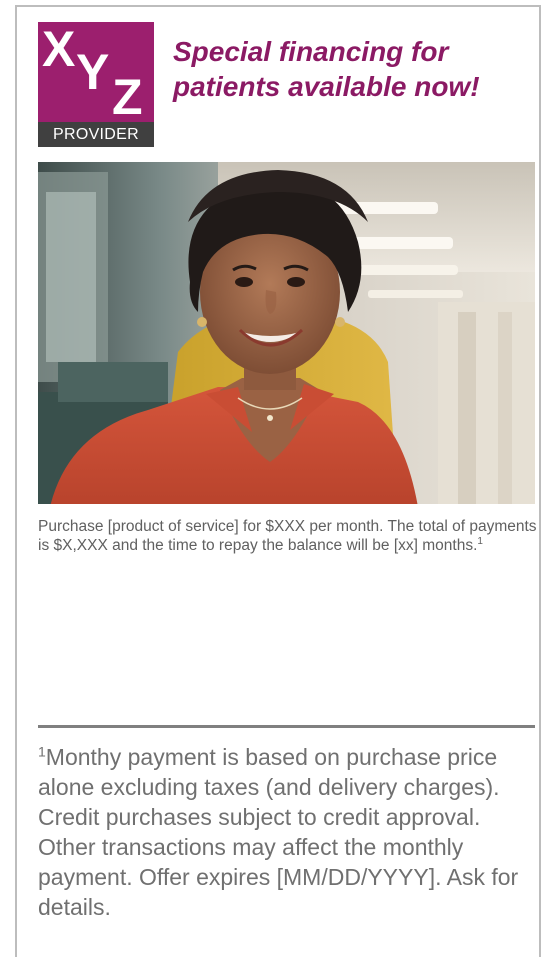 This screenshot has width=543, height=959. What do you see at coordinates (96, 134) in the screenshot?
I see `logo-provider-band: PROVIDER` at bounding box center [96, 134].